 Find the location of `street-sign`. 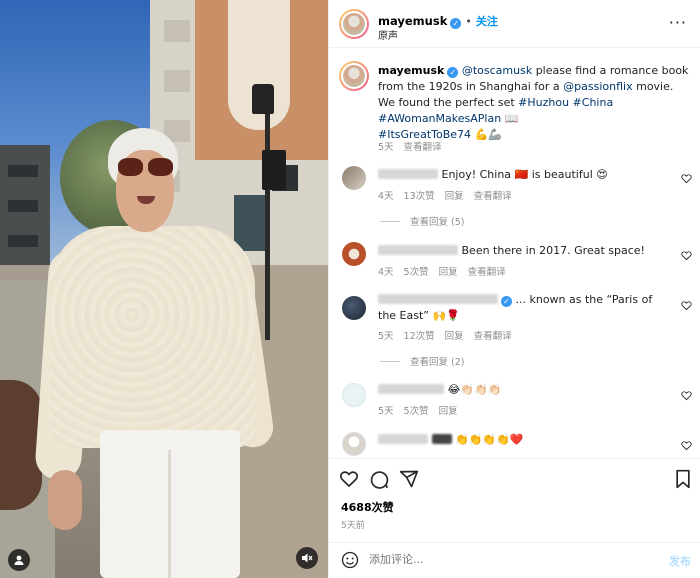

street-sign is located at coordinates (274, 170).